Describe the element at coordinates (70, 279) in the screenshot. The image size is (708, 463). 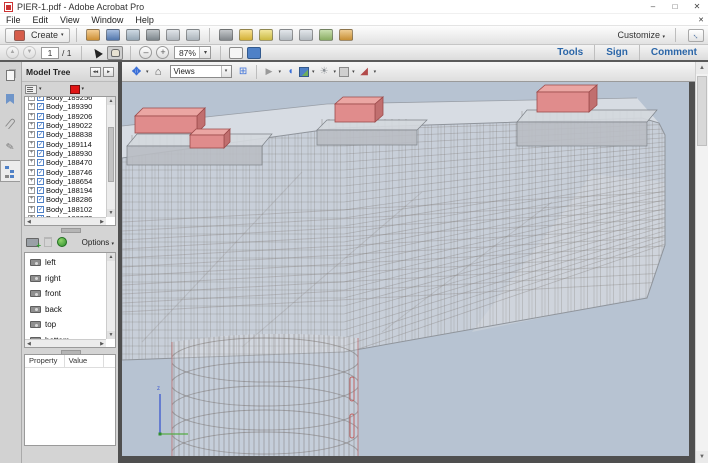
I see `view-item: right` at that location.